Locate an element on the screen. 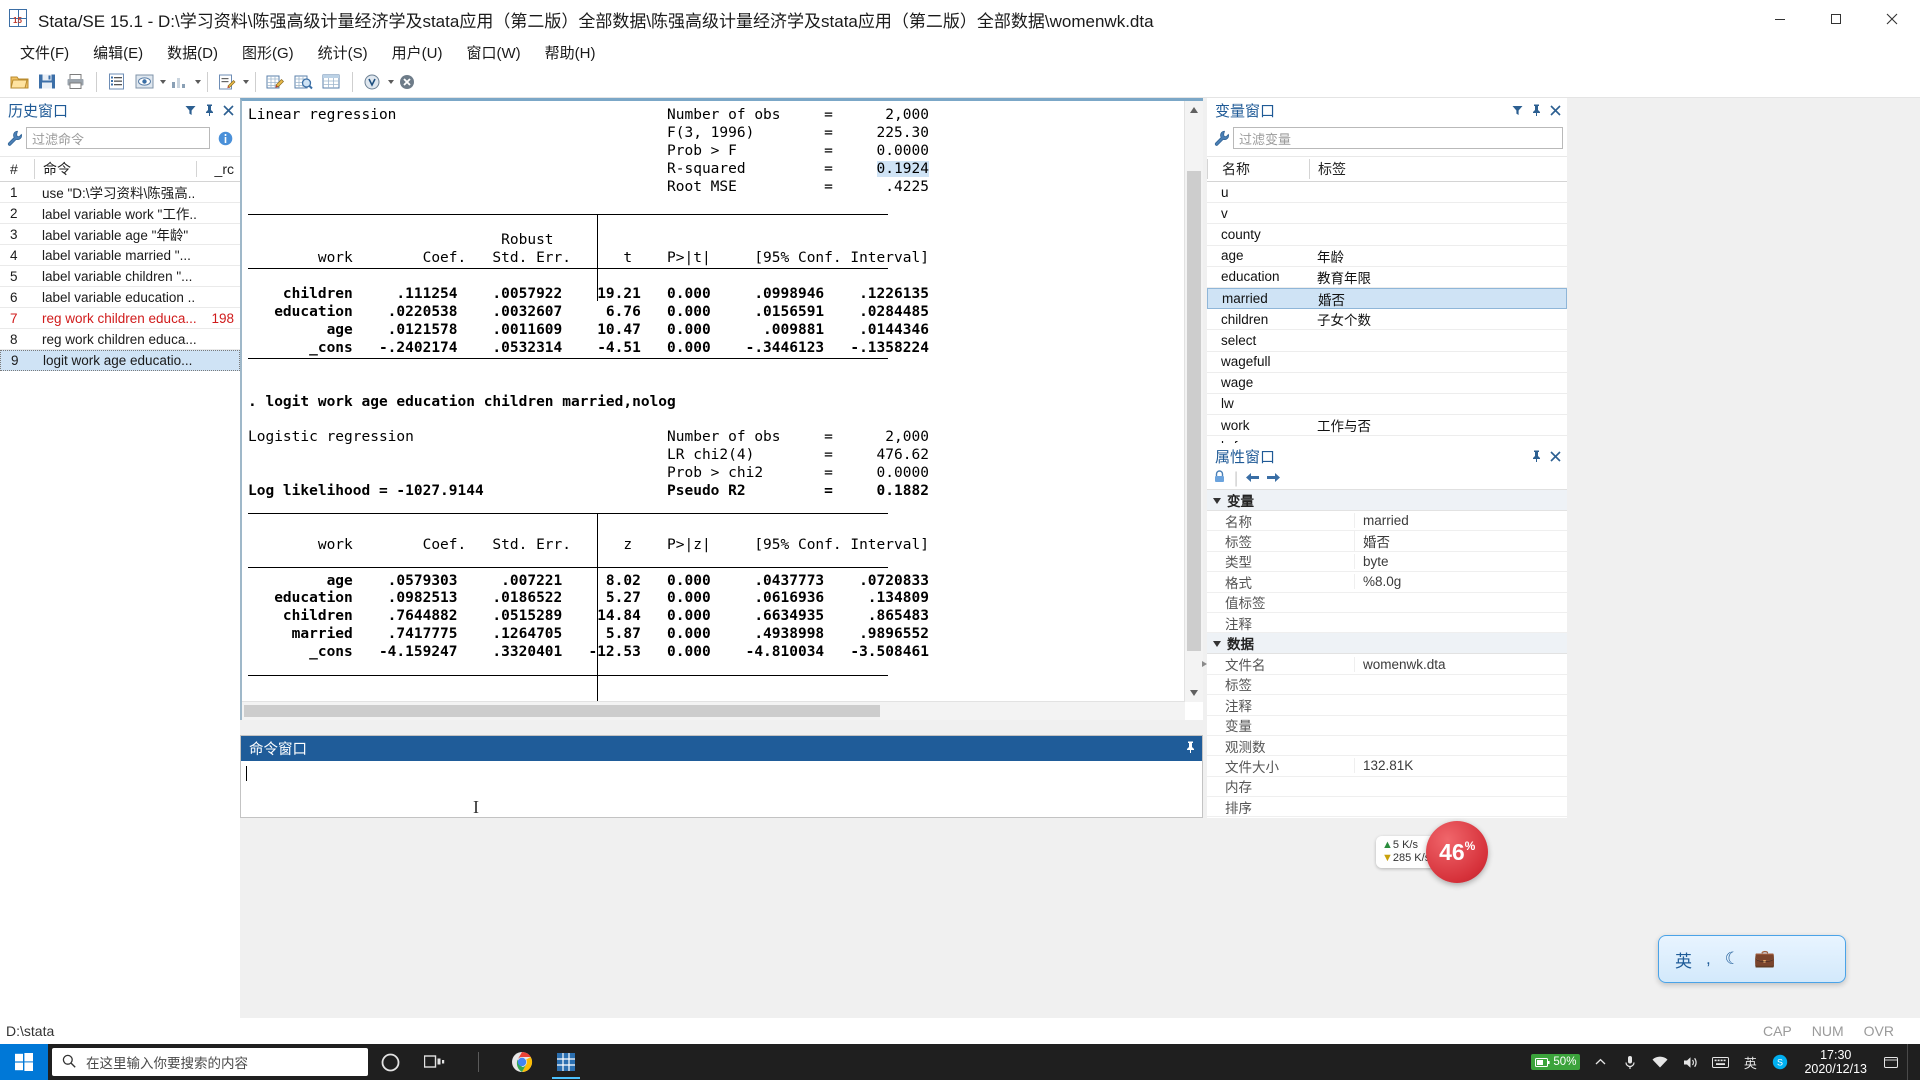  battery-status: 50% is located at coordinates (1556, 1062).